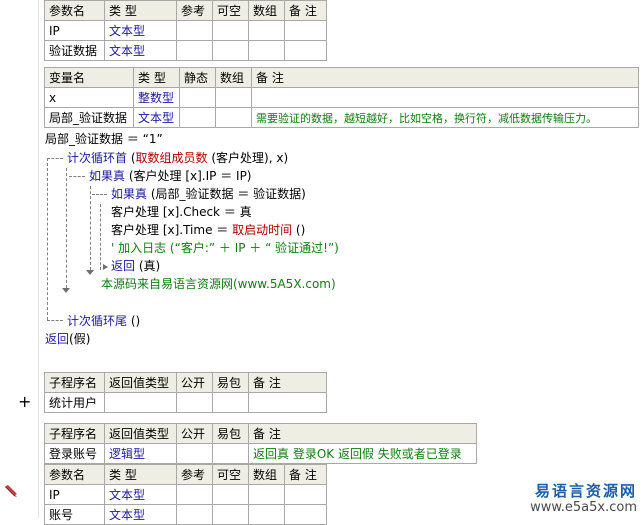  I want to click on code-line: 客户处理 [x].Check ＝ 真, so click(181, 212).